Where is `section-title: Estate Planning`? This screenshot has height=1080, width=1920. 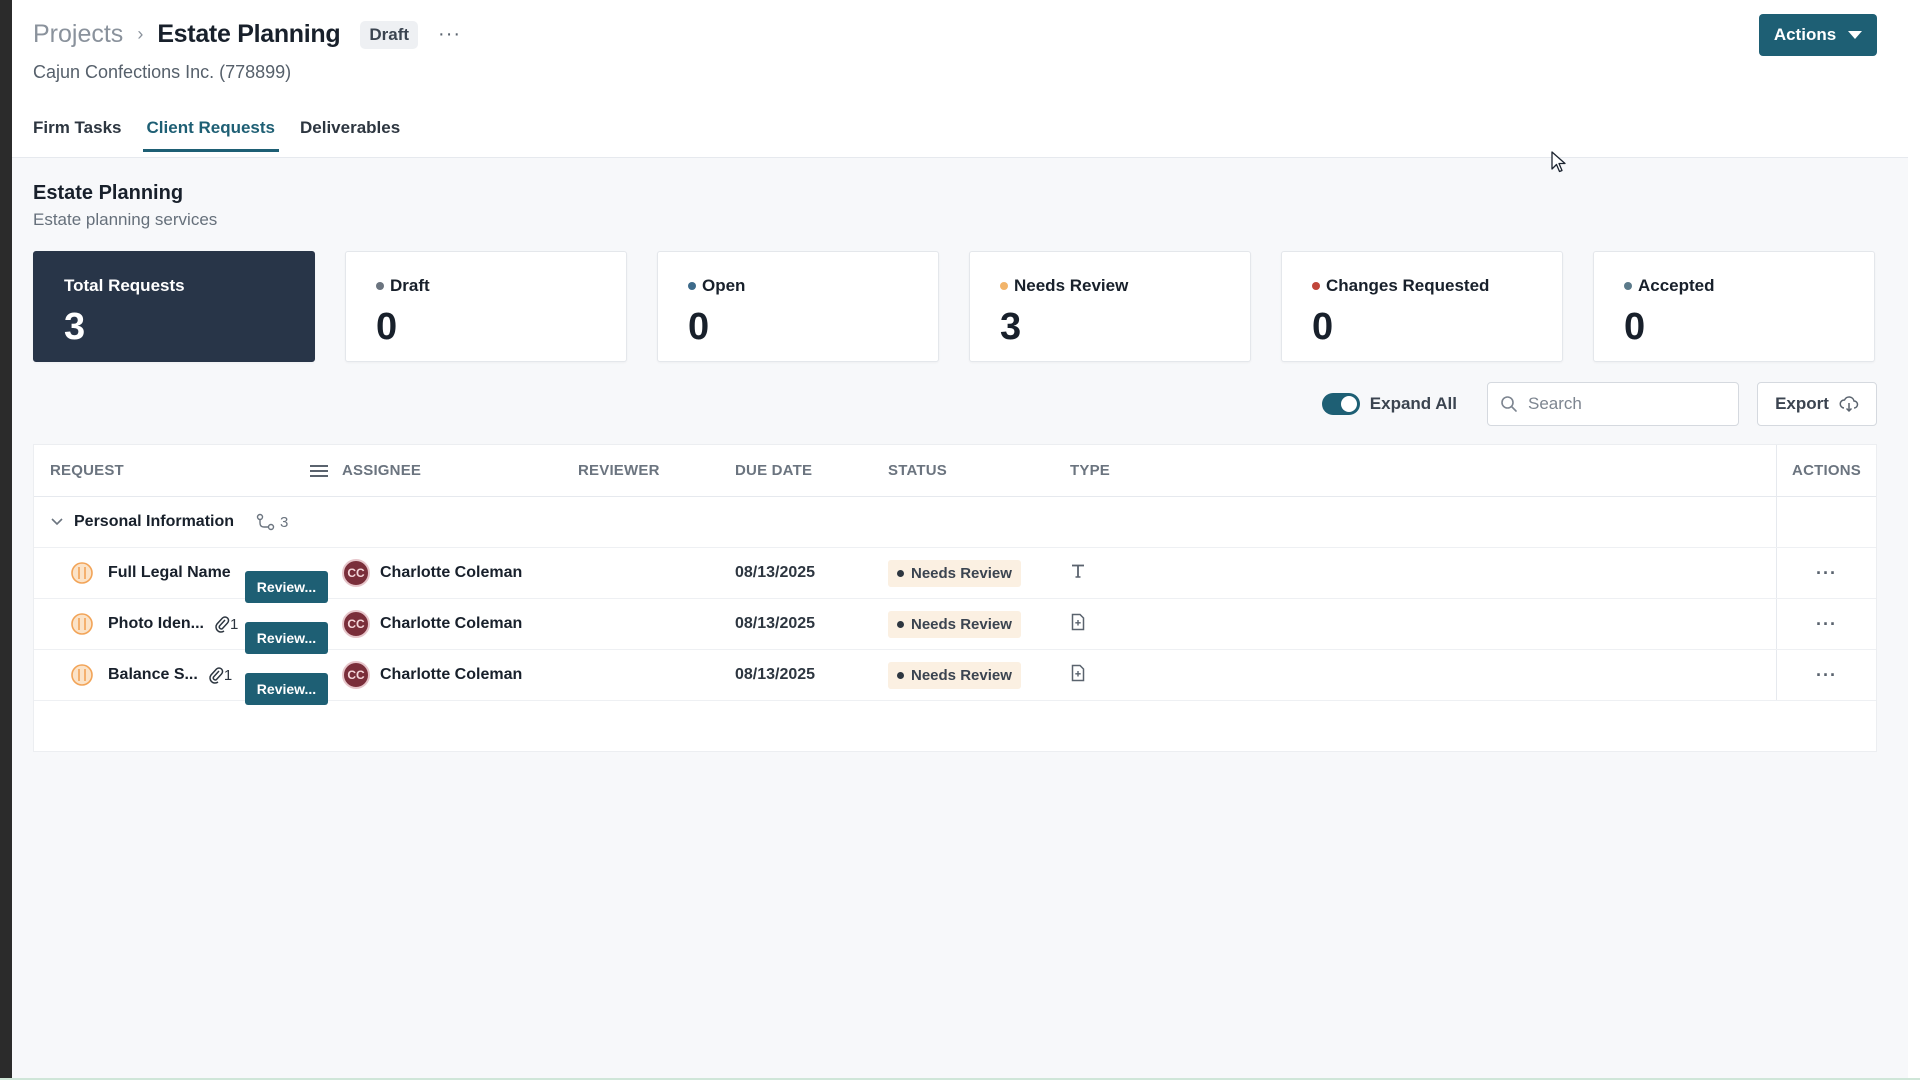
section-title: Estate Planning is located at coordinates (108, 193).